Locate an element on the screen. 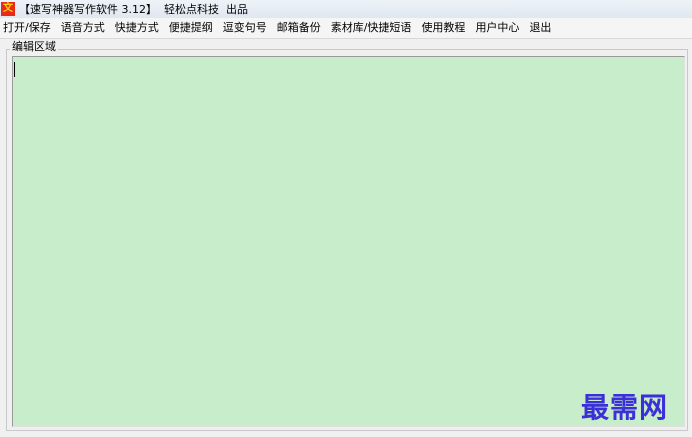 The width and height of the screenshot is (692, 437). menu-material-library: 素材库/快捷短语 is located at coordinates (372, 28).